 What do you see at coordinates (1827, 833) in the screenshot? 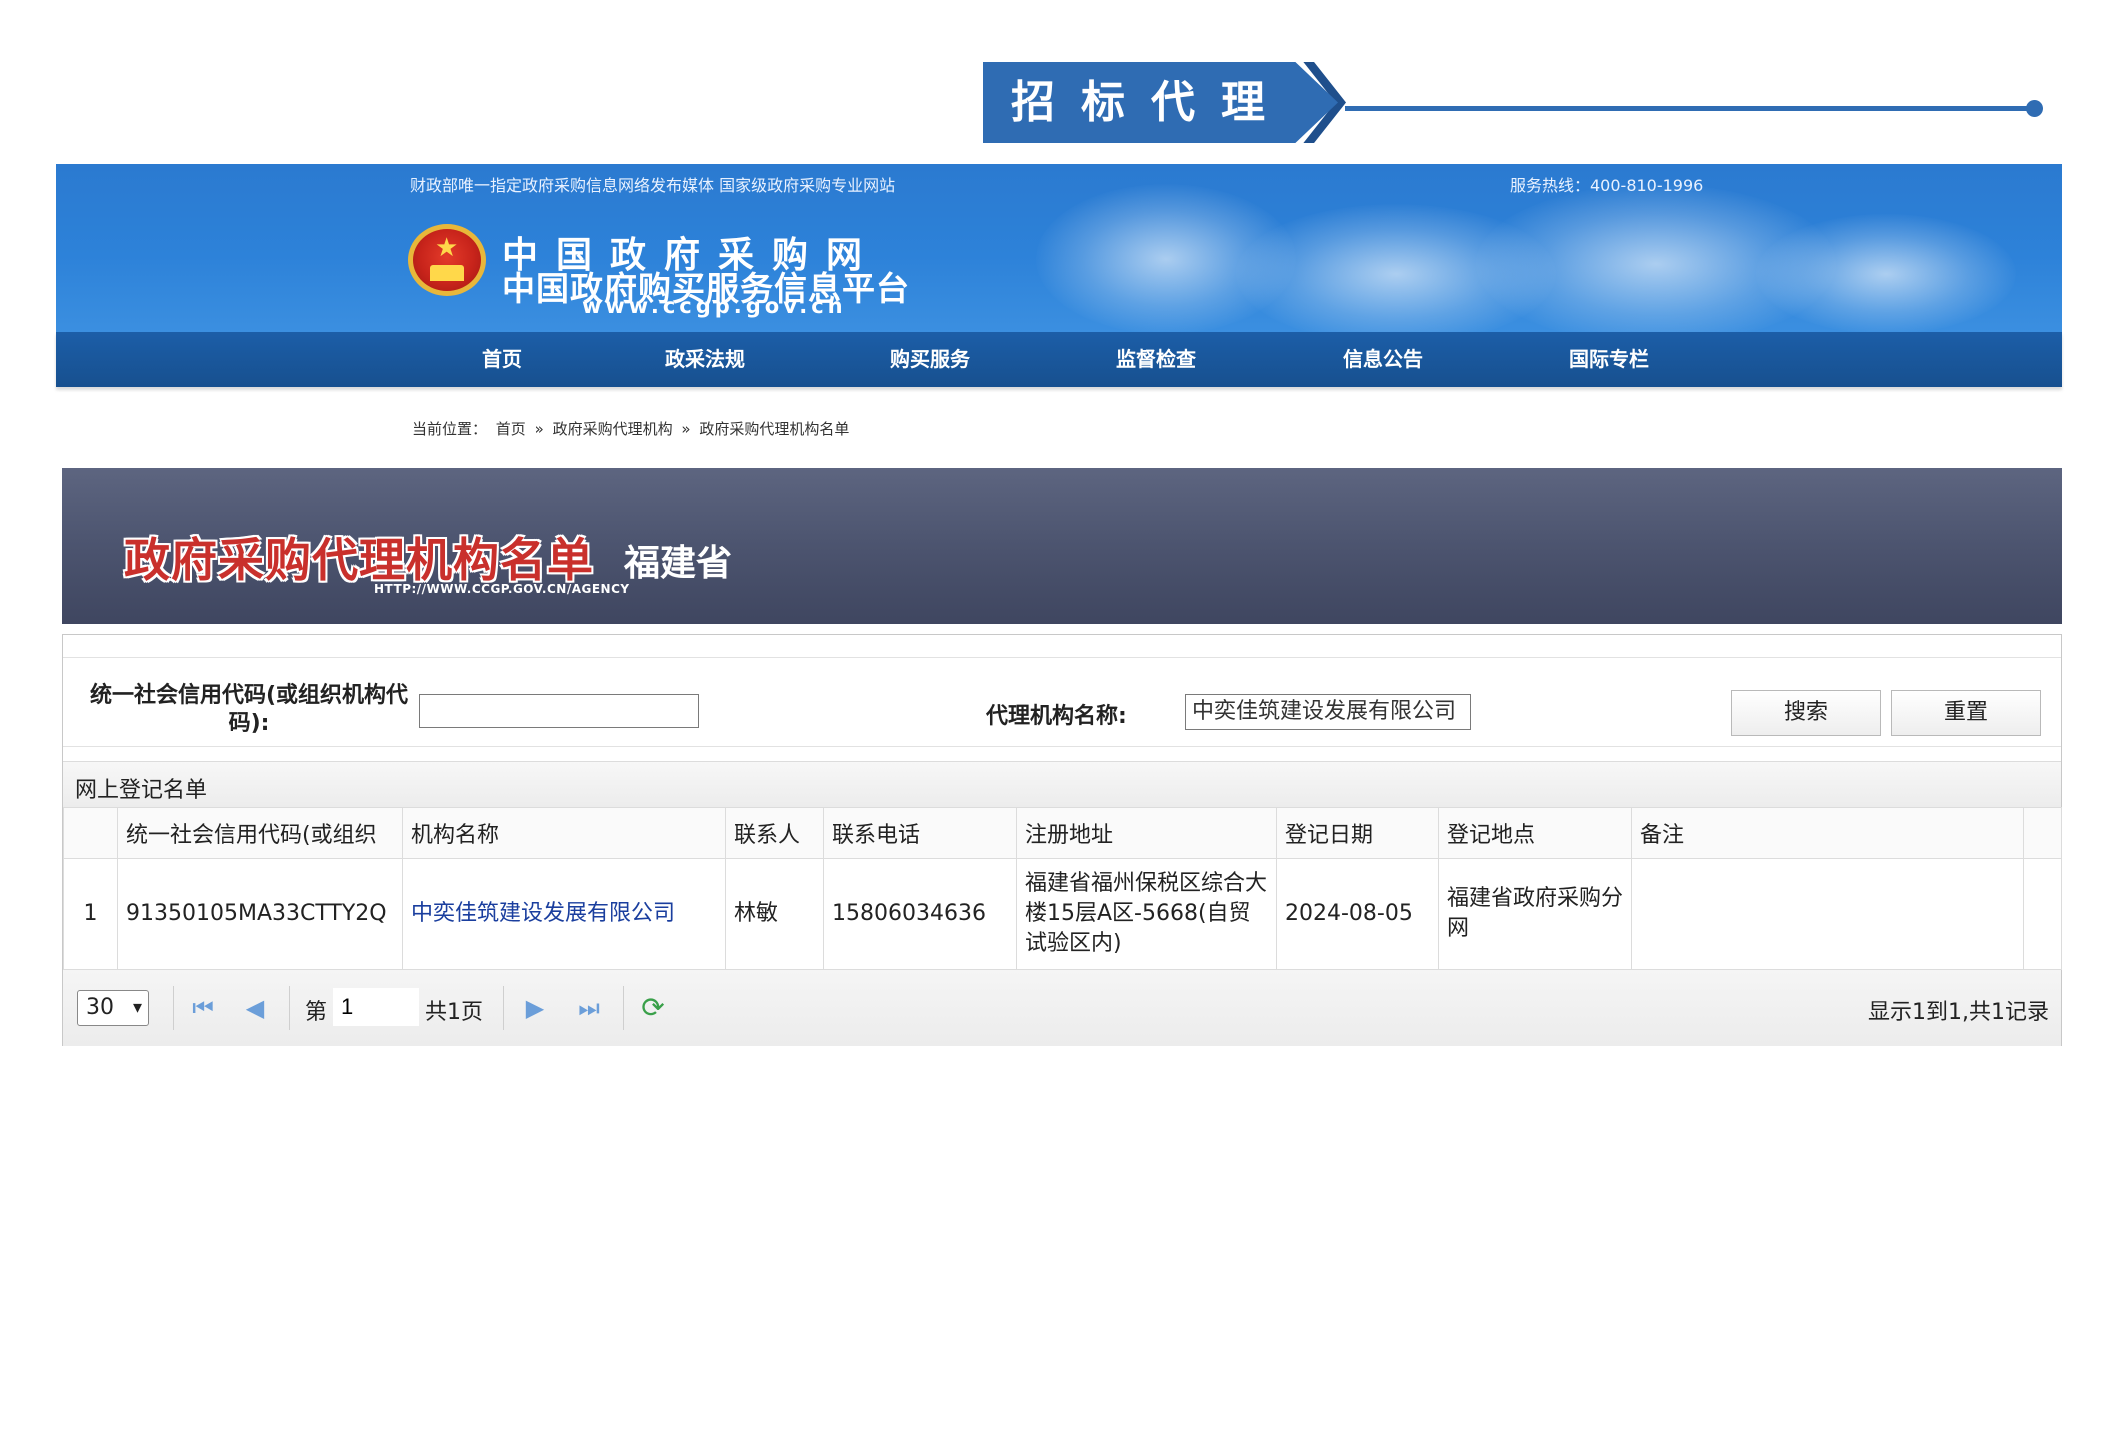
I see `col-header-note: 备注` at bounding box center [1827, 833].